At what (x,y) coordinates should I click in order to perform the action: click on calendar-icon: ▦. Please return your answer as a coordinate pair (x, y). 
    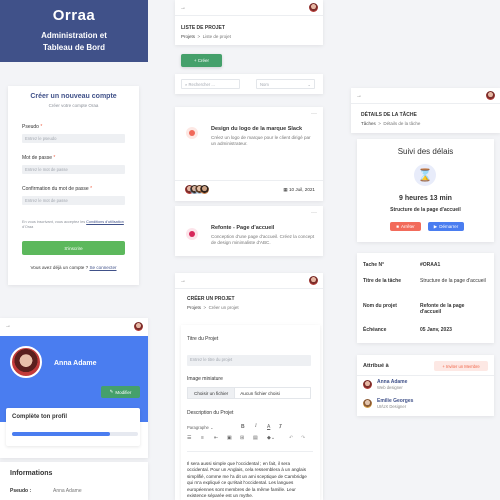
    Looking at the image, I should click on (285, 189).